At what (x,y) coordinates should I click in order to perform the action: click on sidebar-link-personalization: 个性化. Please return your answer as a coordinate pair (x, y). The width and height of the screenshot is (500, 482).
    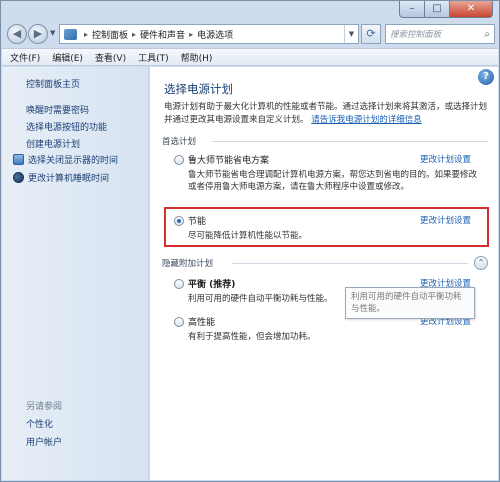
    Looking at the image, I should click on (39, 423).